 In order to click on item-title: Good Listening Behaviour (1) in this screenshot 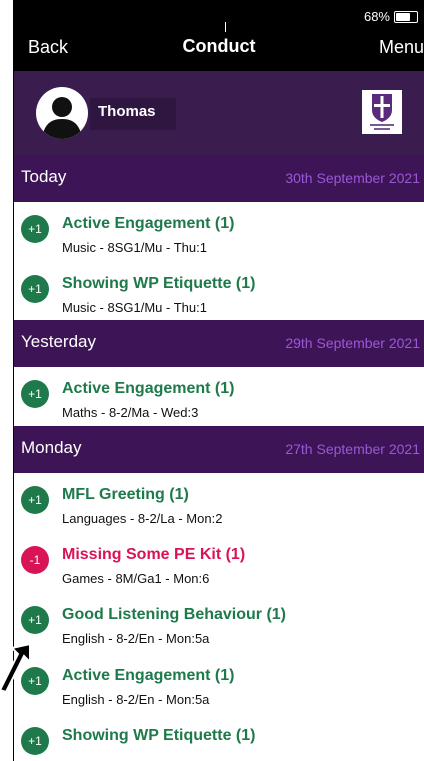, I will do `click(174, 614)`.